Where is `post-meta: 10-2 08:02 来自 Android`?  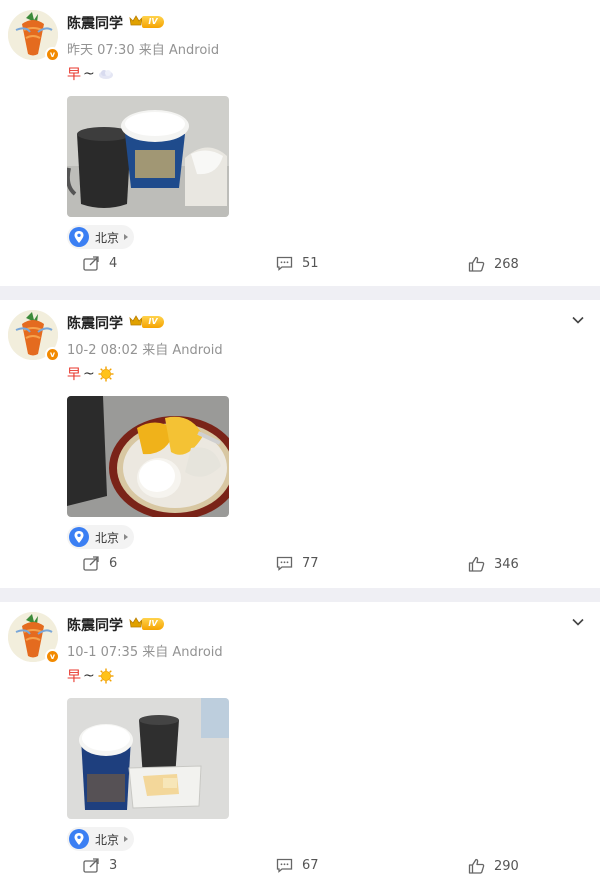 post-meta: 10-2 08:02 来自 Android is located at coordinates (145, 348).